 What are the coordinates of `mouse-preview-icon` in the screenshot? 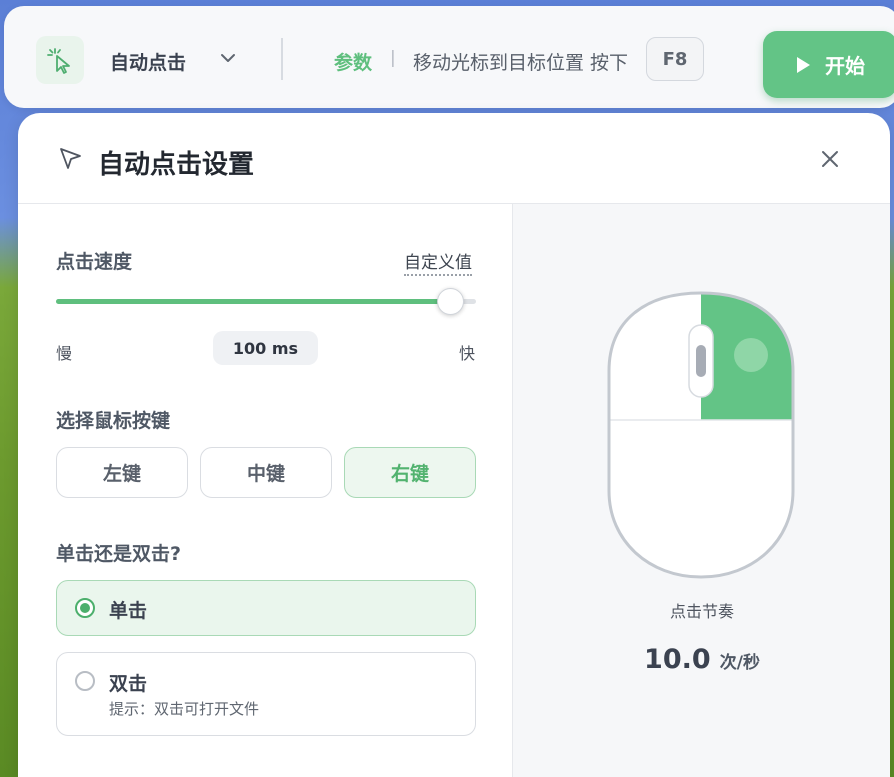 It's located at (701, 435).